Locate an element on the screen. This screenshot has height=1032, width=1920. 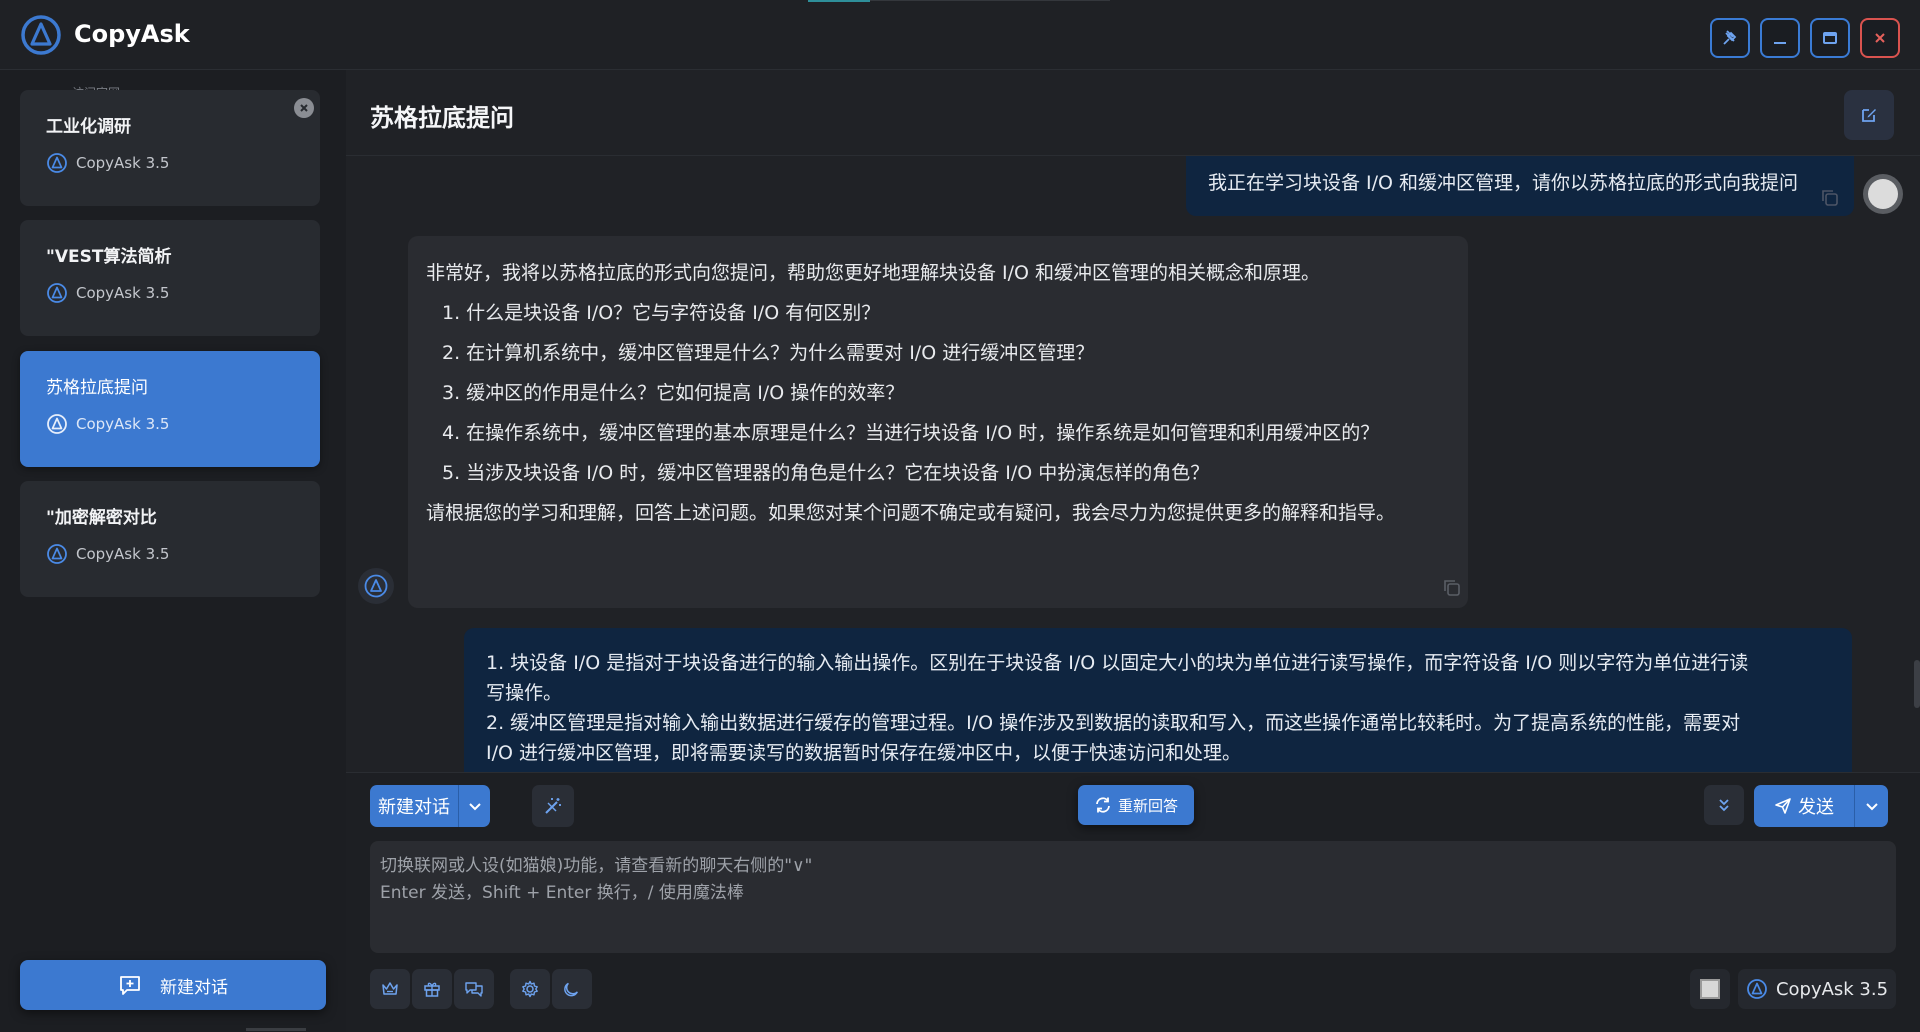
image-upload-button is located at coordinates (1710, 989).